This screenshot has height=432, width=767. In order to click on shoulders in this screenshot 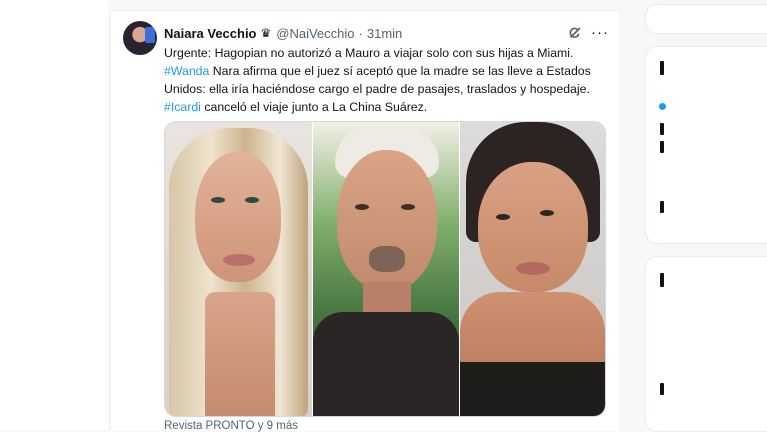, I will do `click(532, 332)`.